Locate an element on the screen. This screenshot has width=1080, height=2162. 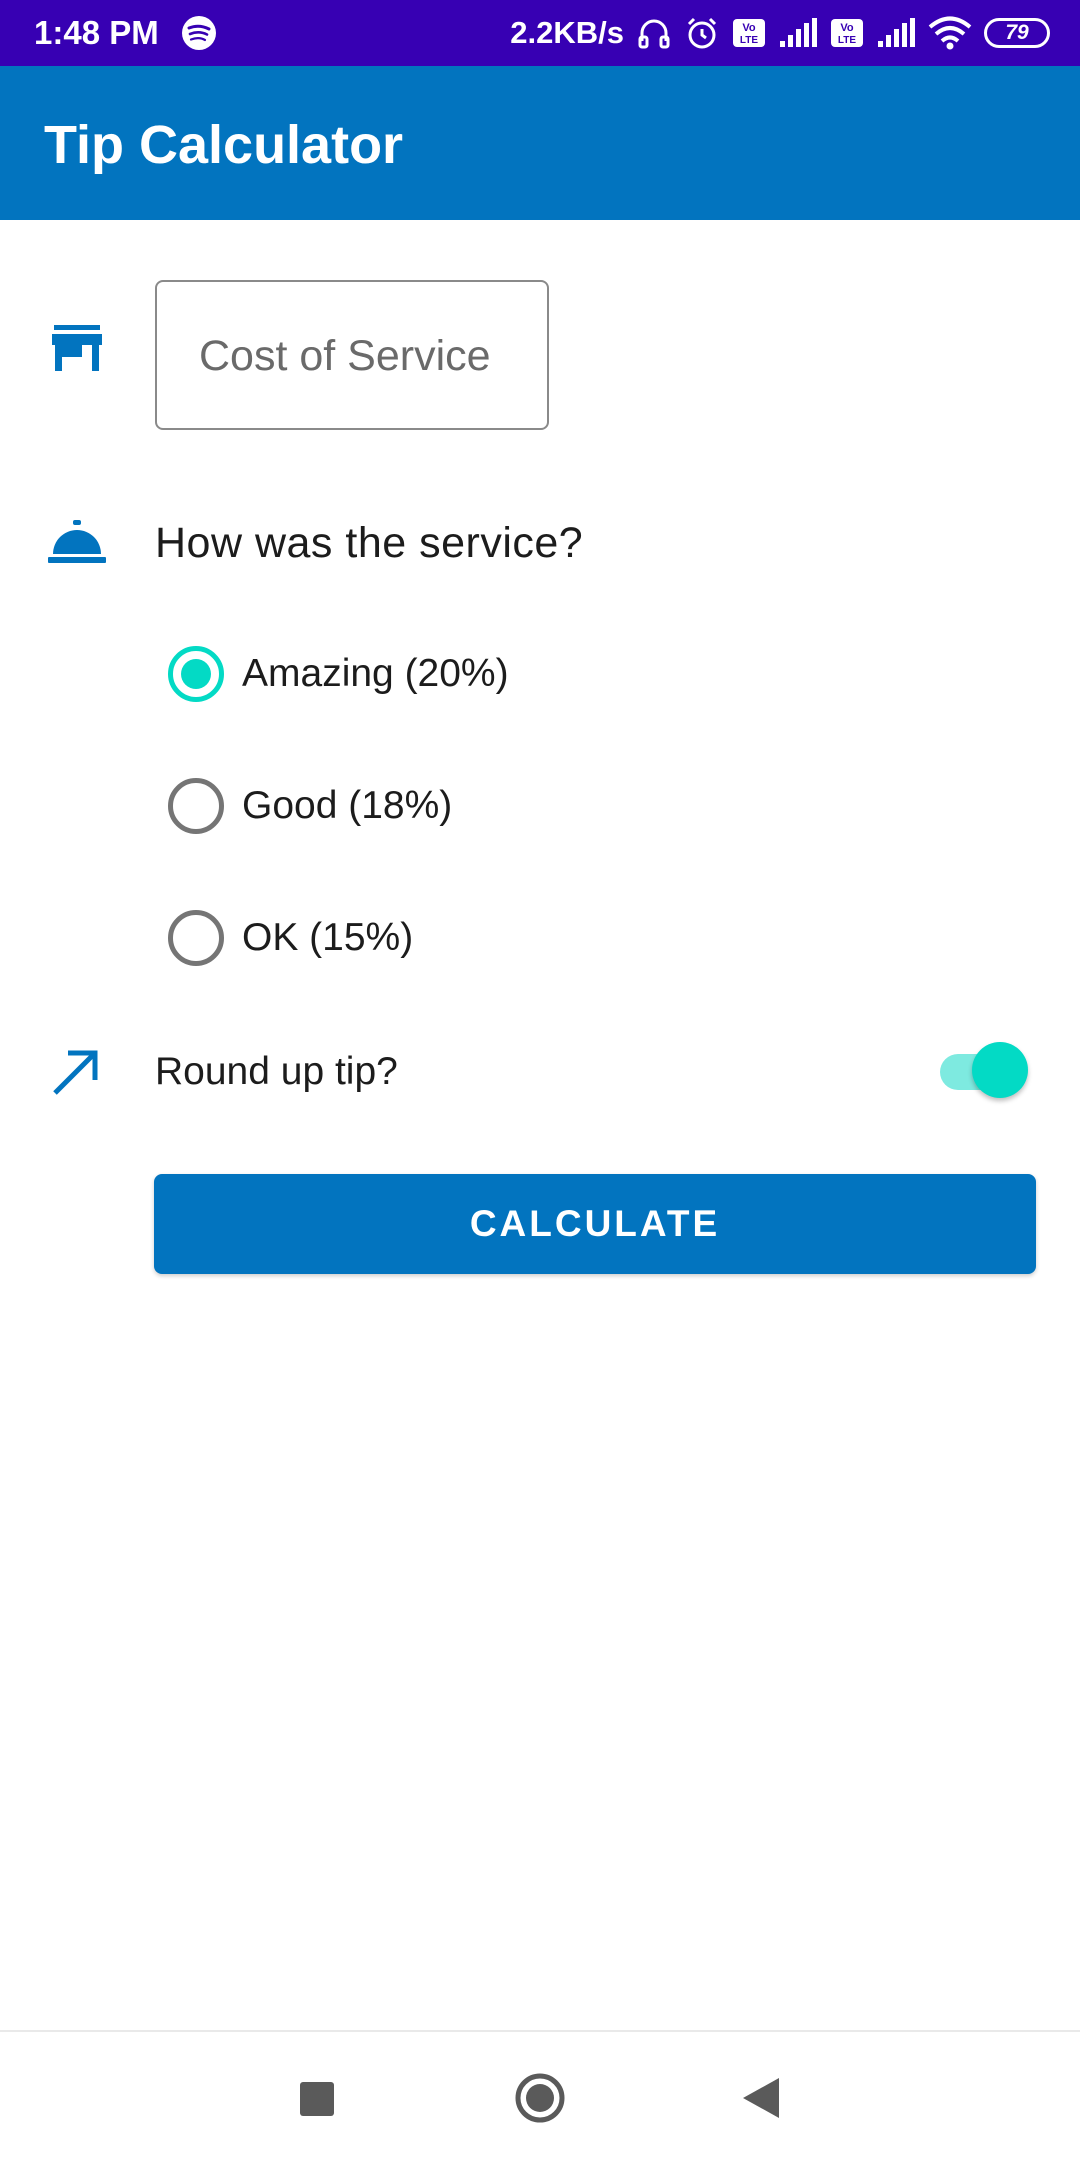
radio-label: Good (18%) is located at coordinates (347, 805).